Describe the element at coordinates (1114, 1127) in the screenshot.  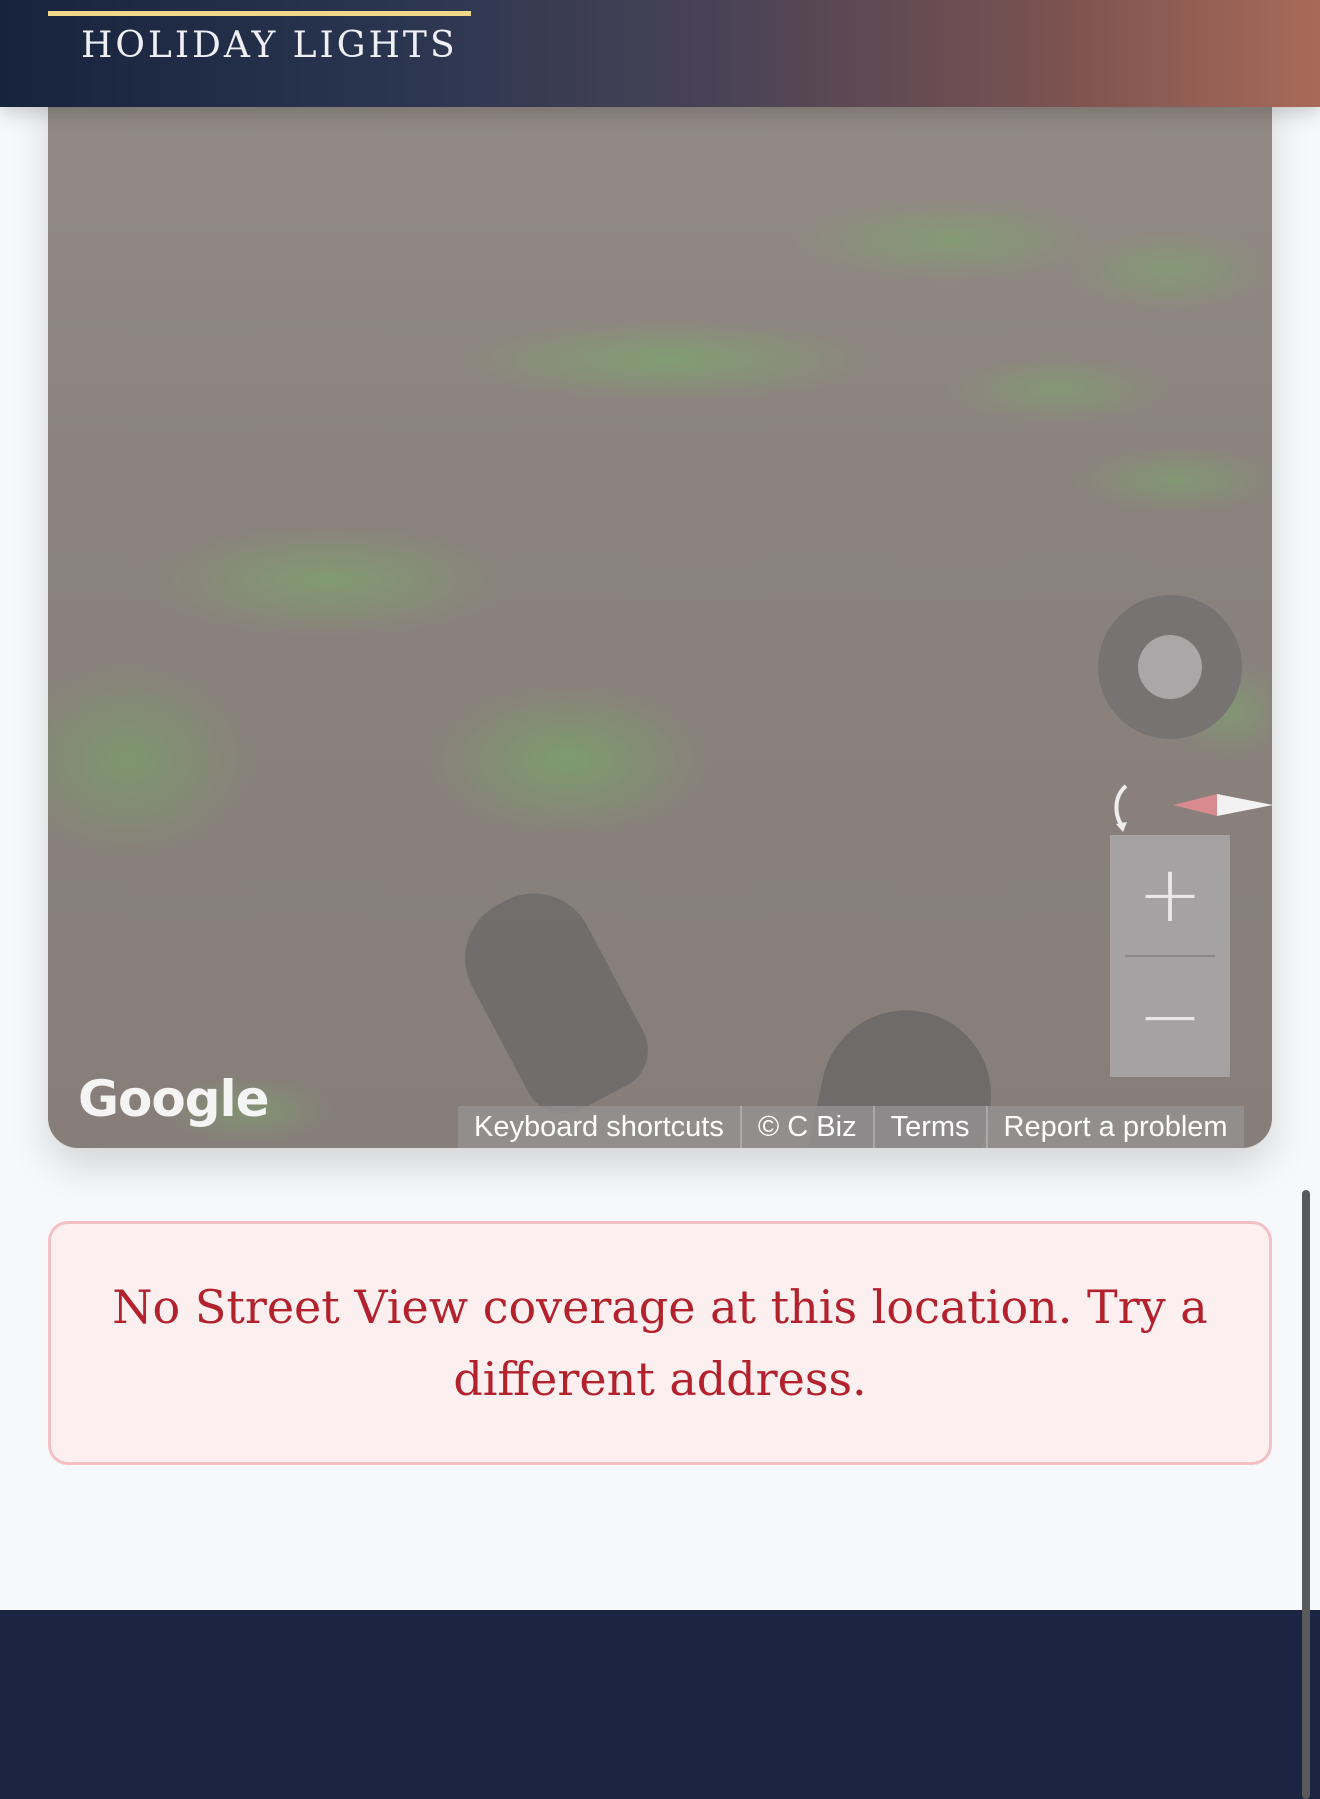
I see `report-problem-link: Report a problem` at that location.